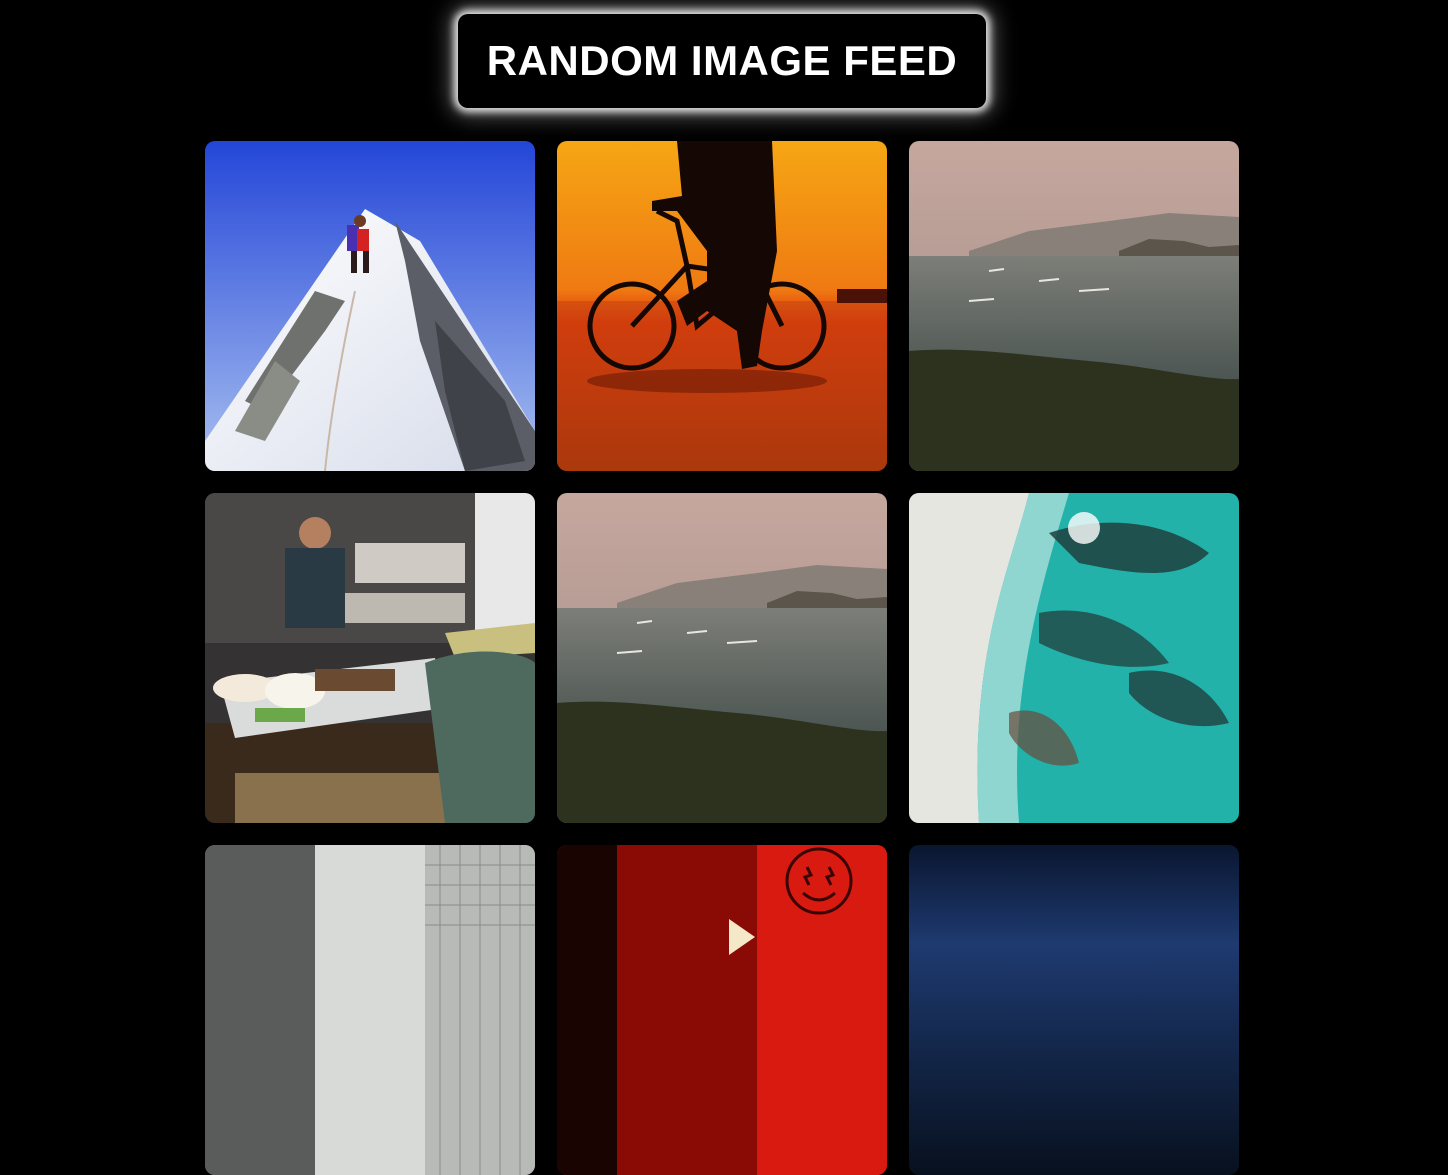  I want to click on tiled-hallway-image, so click(370, 1010).